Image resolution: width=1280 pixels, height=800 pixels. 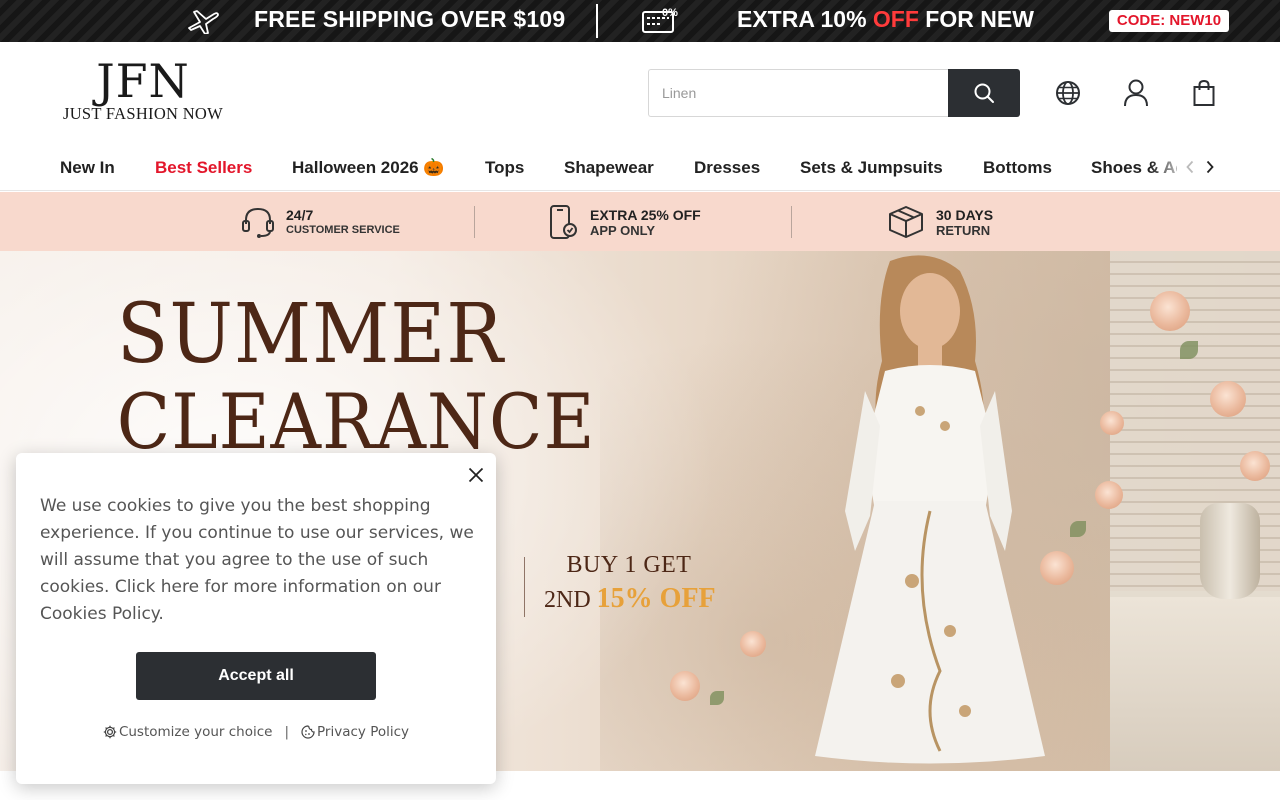 What do you see at coordinates (798, 93) in the screenshot?
I see `search-input: Linen` at bounding box center [798, 93].